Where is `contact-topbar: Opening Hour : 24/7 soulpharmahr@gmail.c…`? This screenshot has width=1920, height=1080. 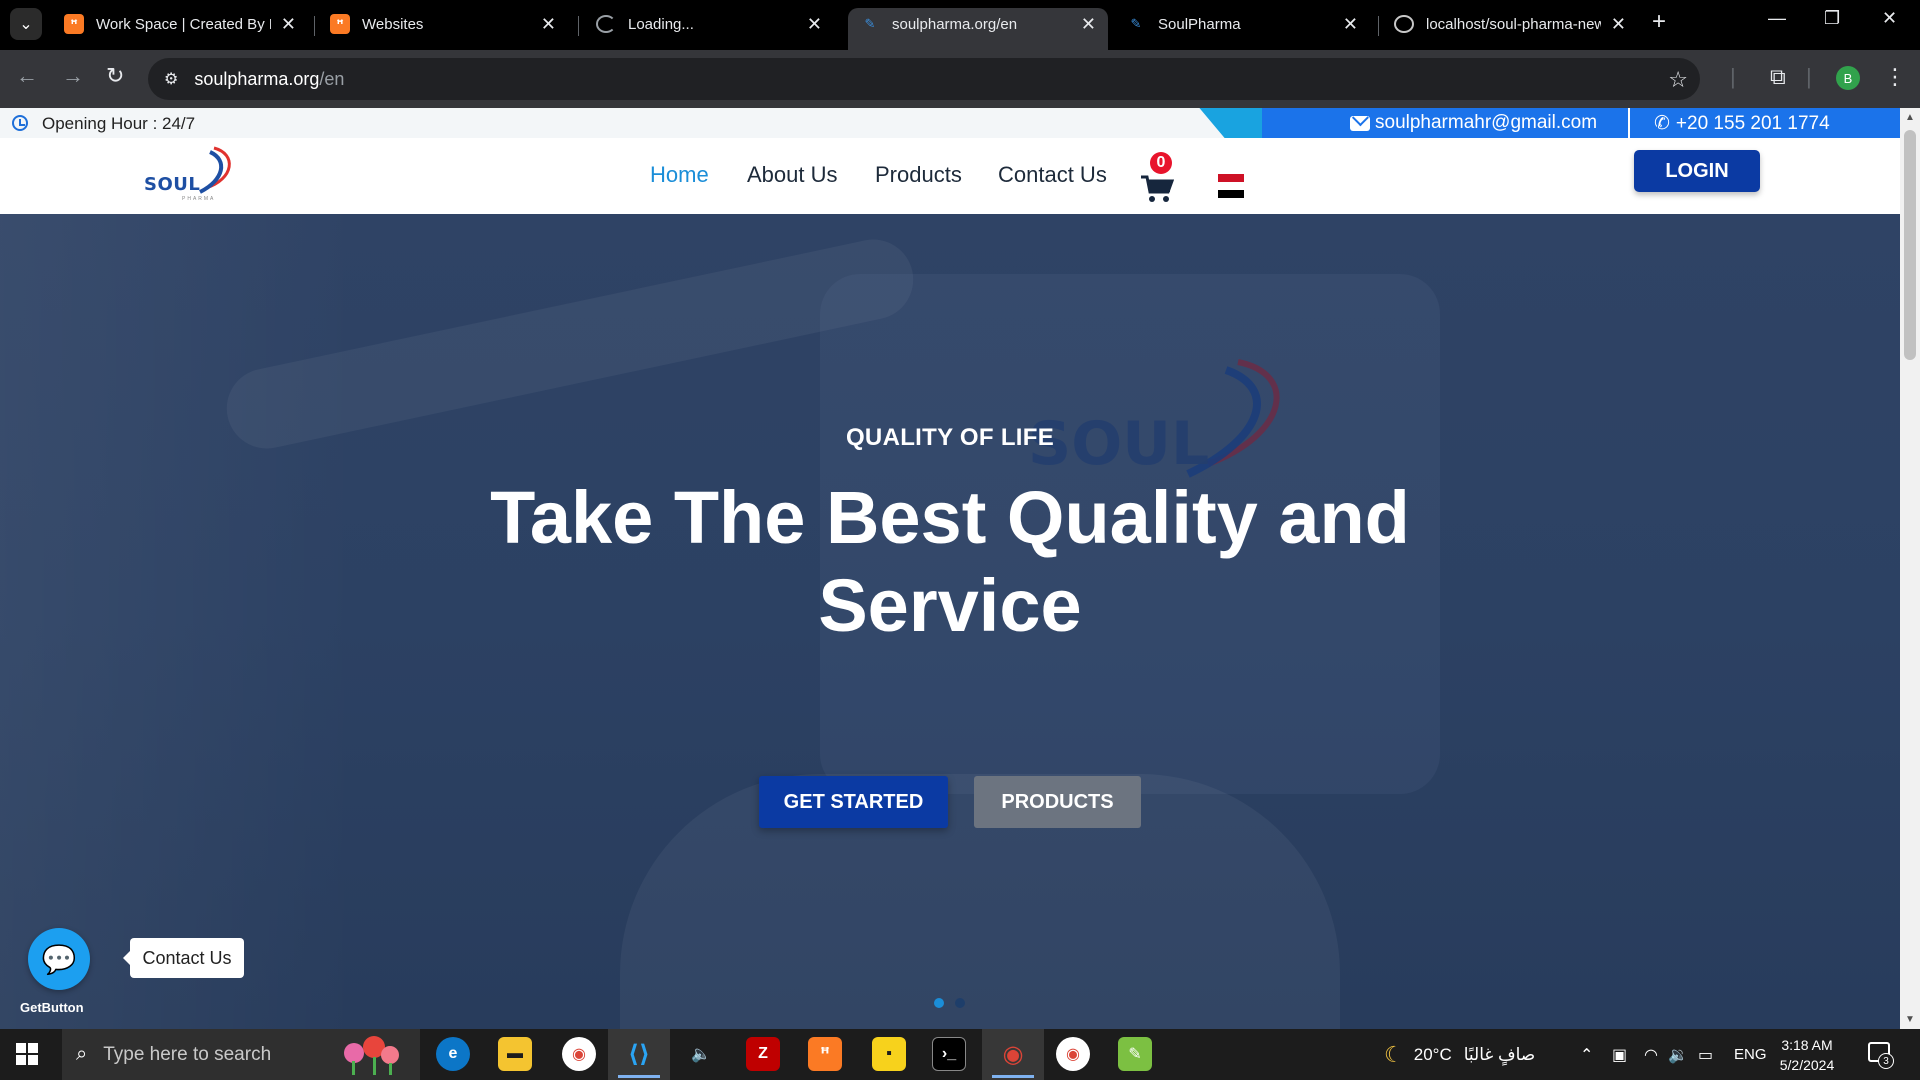 contact-topbar: Opening Hour : 24/7 soulpharmahr@gmail.c… is located at coordinates (950, 123).